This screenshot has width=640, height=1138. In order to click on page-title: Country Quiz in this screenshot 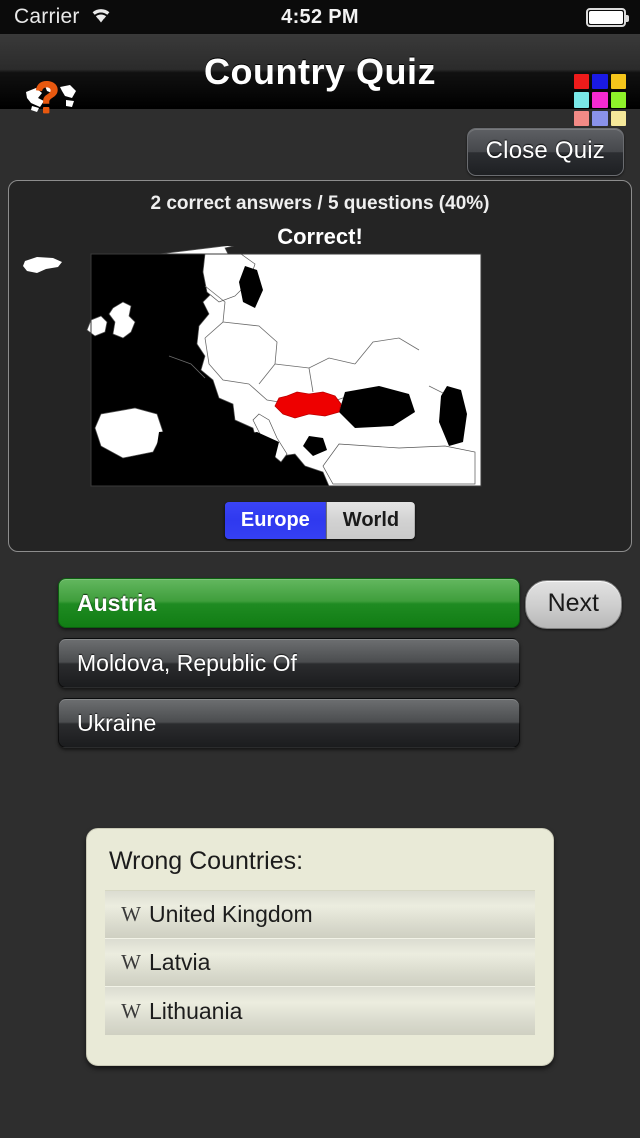, I will do `click(320, 71)`.